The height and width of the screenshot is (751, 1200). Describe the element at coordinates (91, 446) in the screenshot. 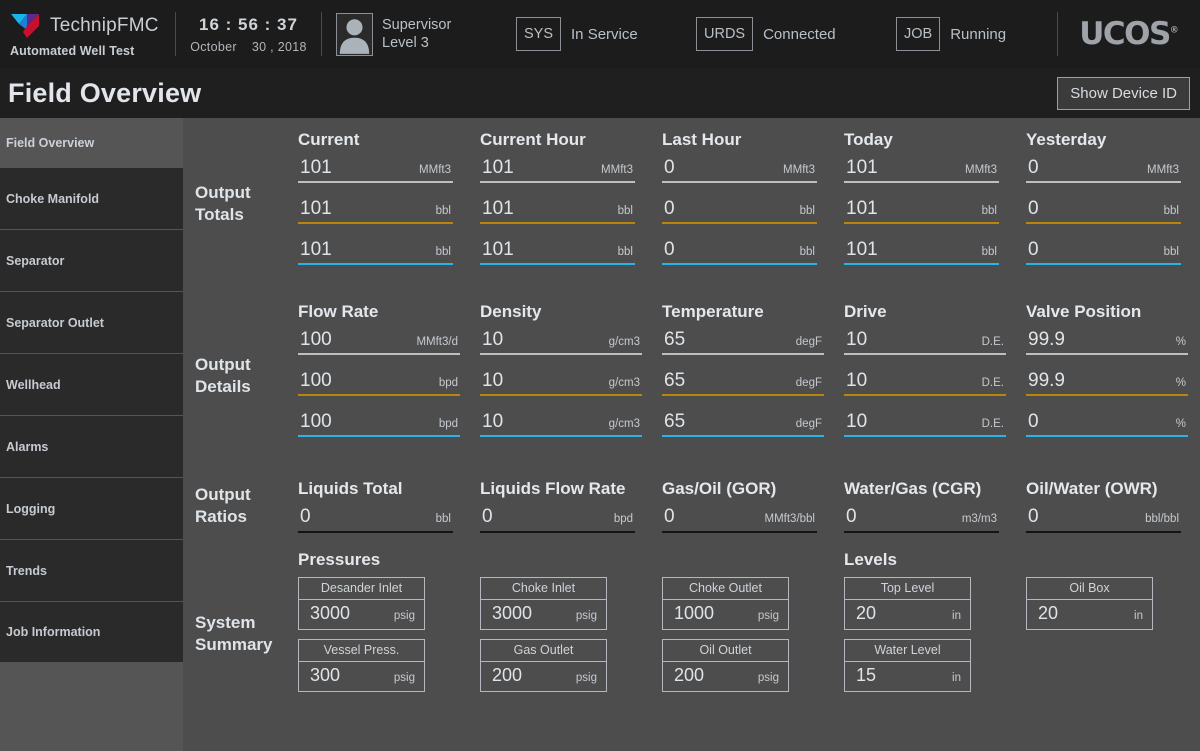

I see `sidebar-item-alarms: Alarms` at that location.